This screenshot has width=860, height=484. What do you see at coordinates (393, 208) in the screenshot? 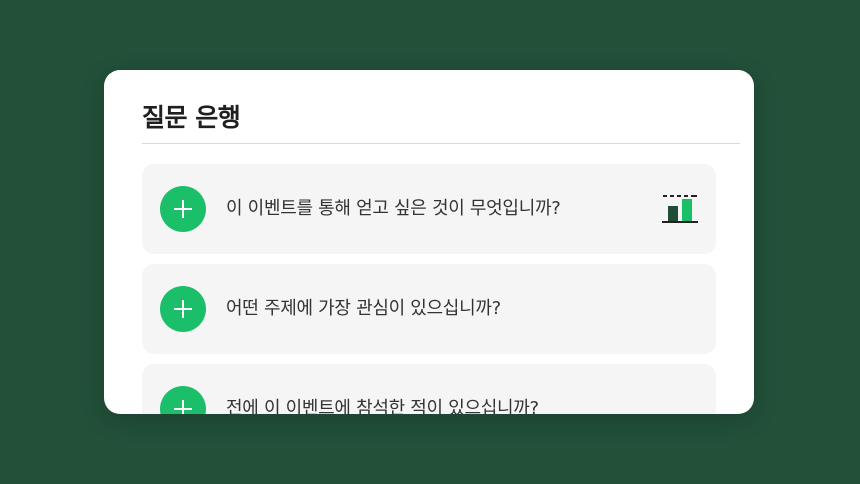
I see `question-text: 이 이벤트를 통해 얻고 싶은 것이 무엇입니까?` at bounding box center [393, 208].